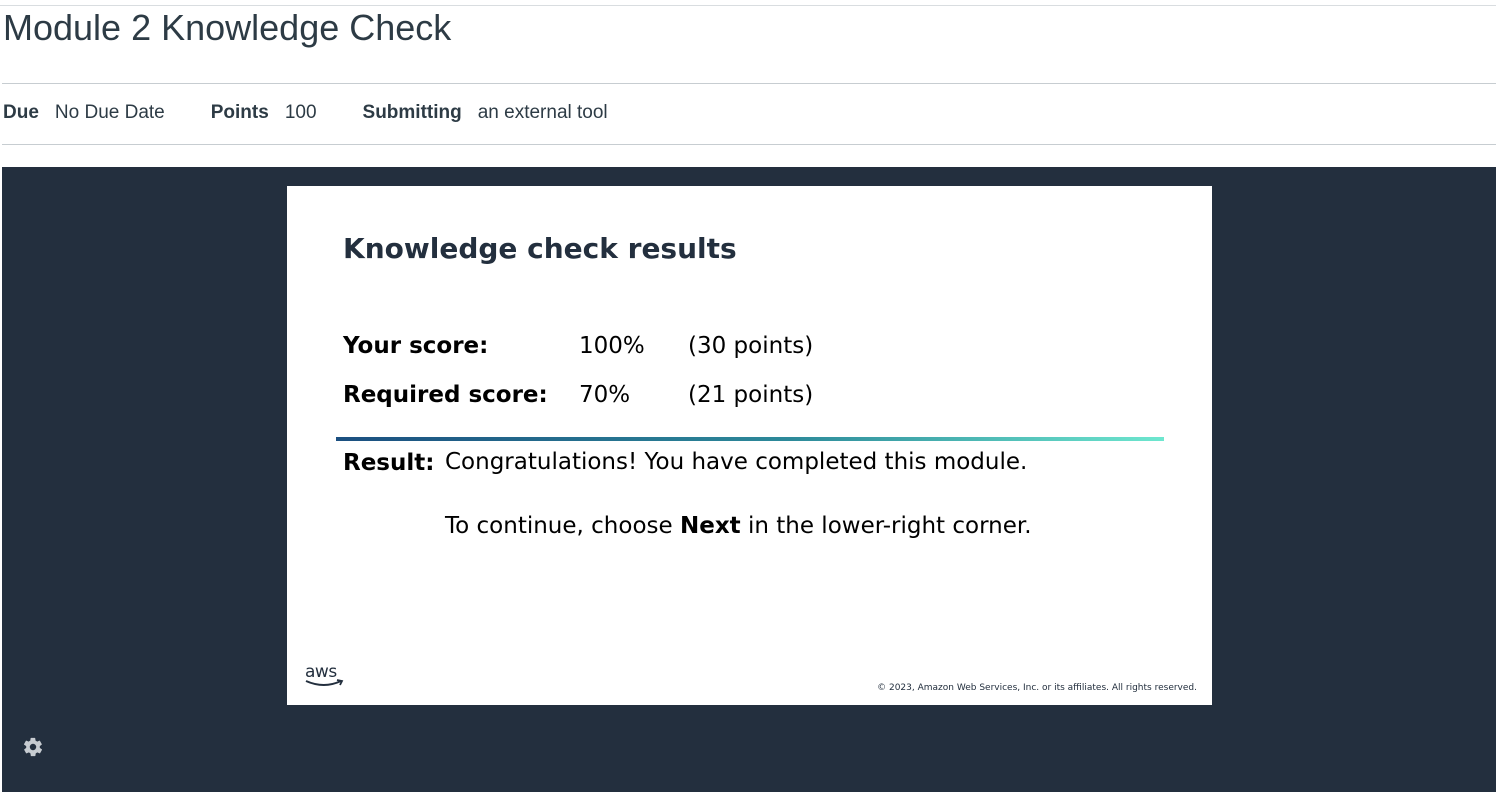 This screenshot has height=792, width=1496. What do you see at coordinates (324, 682) in the screenshot?
I see `aws-smile-icon` at bounding box center [324, 682].